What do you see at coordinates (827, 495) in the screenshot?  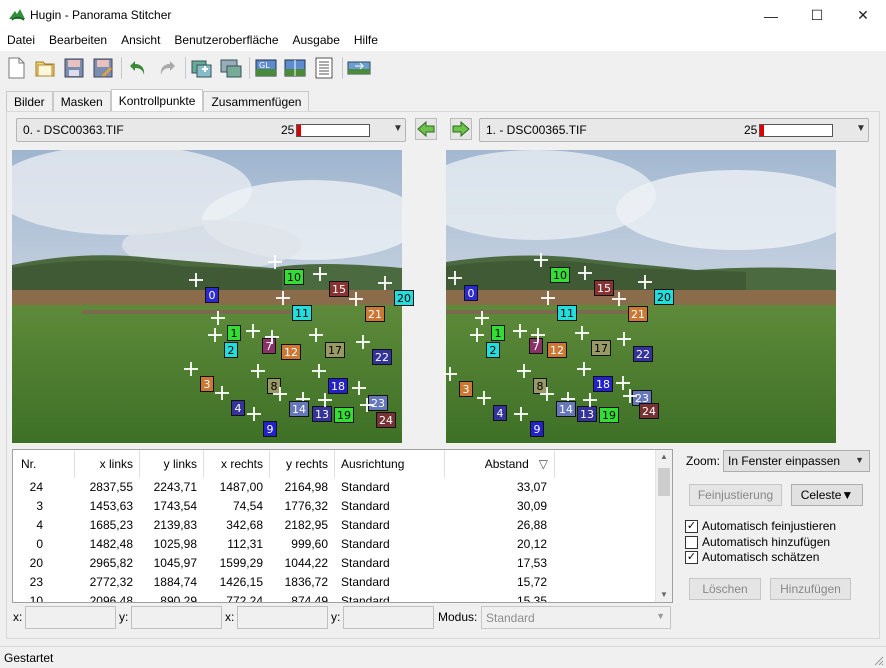 I see `detector-dropdown-button: Celeste▼` at bounding box center [827, 495].